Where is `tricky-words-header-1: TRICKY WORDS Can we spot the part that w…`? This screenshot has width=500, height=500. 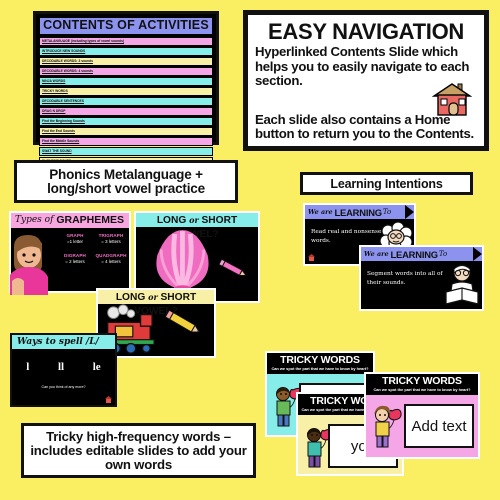
tricky-words-header-1: TRICKY WORDS Can we spot the part that w… is located at coordinates (320, 363).